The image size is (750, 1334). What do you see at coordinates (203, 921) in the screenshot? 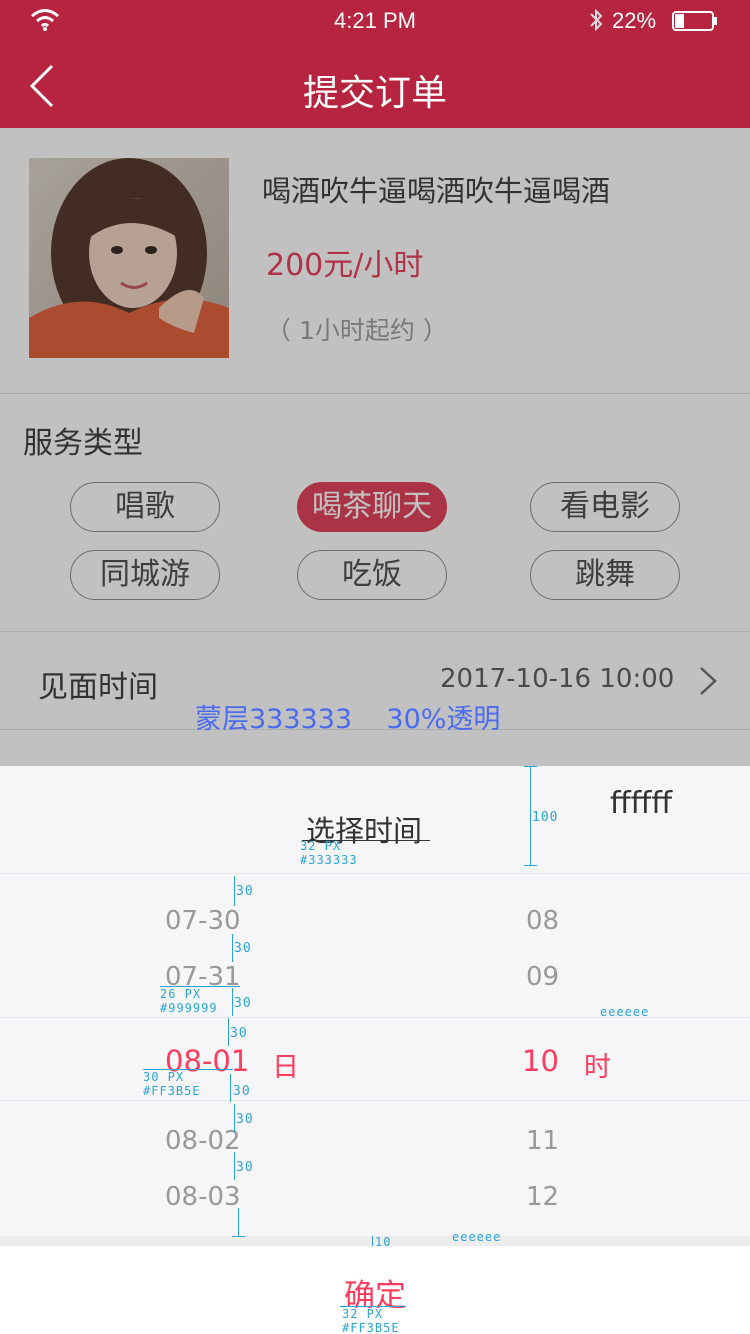
I see `date-option: 07-30` at bounding box center [203, 921].